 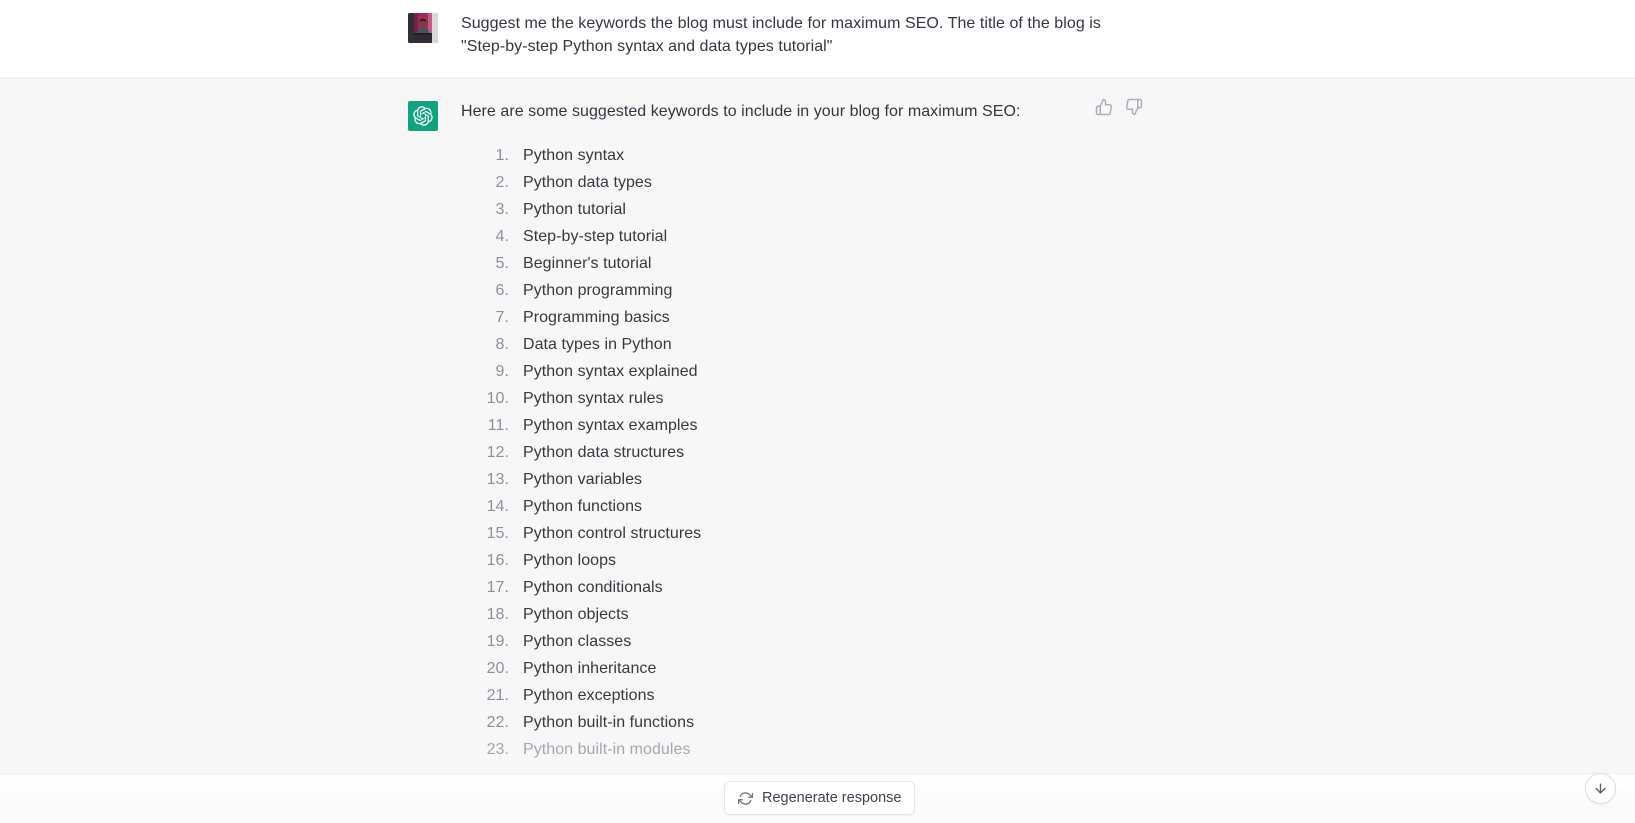 What do you see at coordinates (559, 668) in the screenshot?
I see `keyword-list-item: Python inheritance` at bounding box center [559, 668].